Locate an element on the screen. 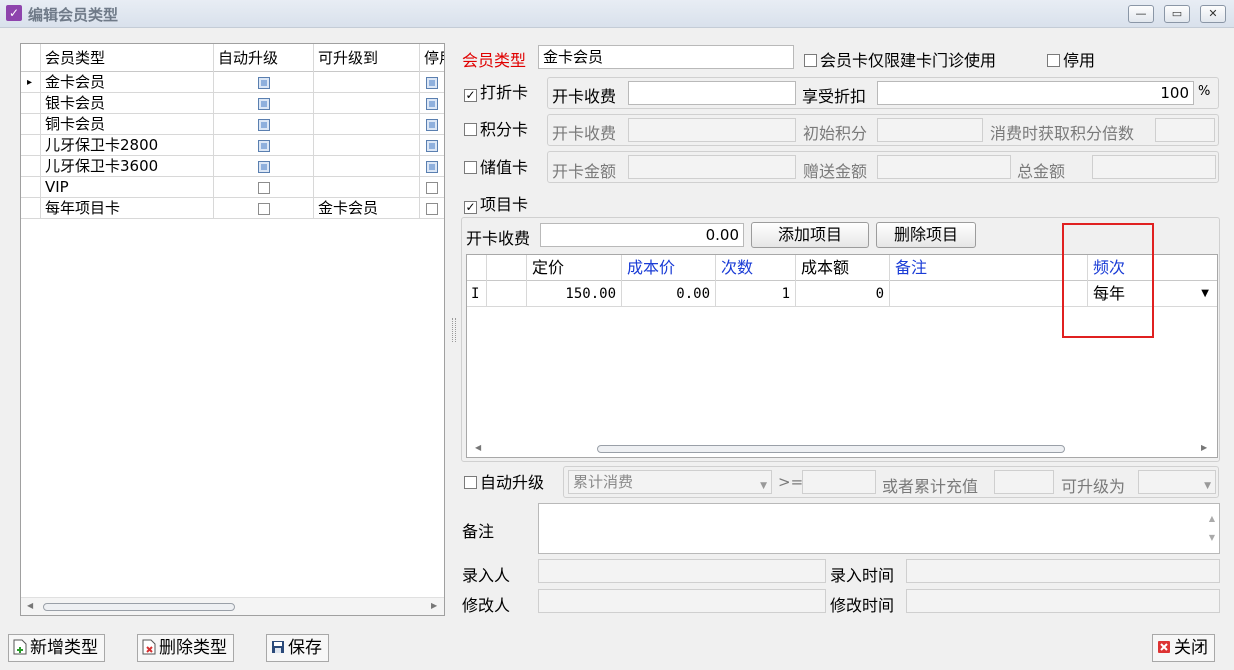 Image resolution: width=1234 pixels, height=670 pixels. ig-col-remark: 备注 is located at coordinates (989, 268).